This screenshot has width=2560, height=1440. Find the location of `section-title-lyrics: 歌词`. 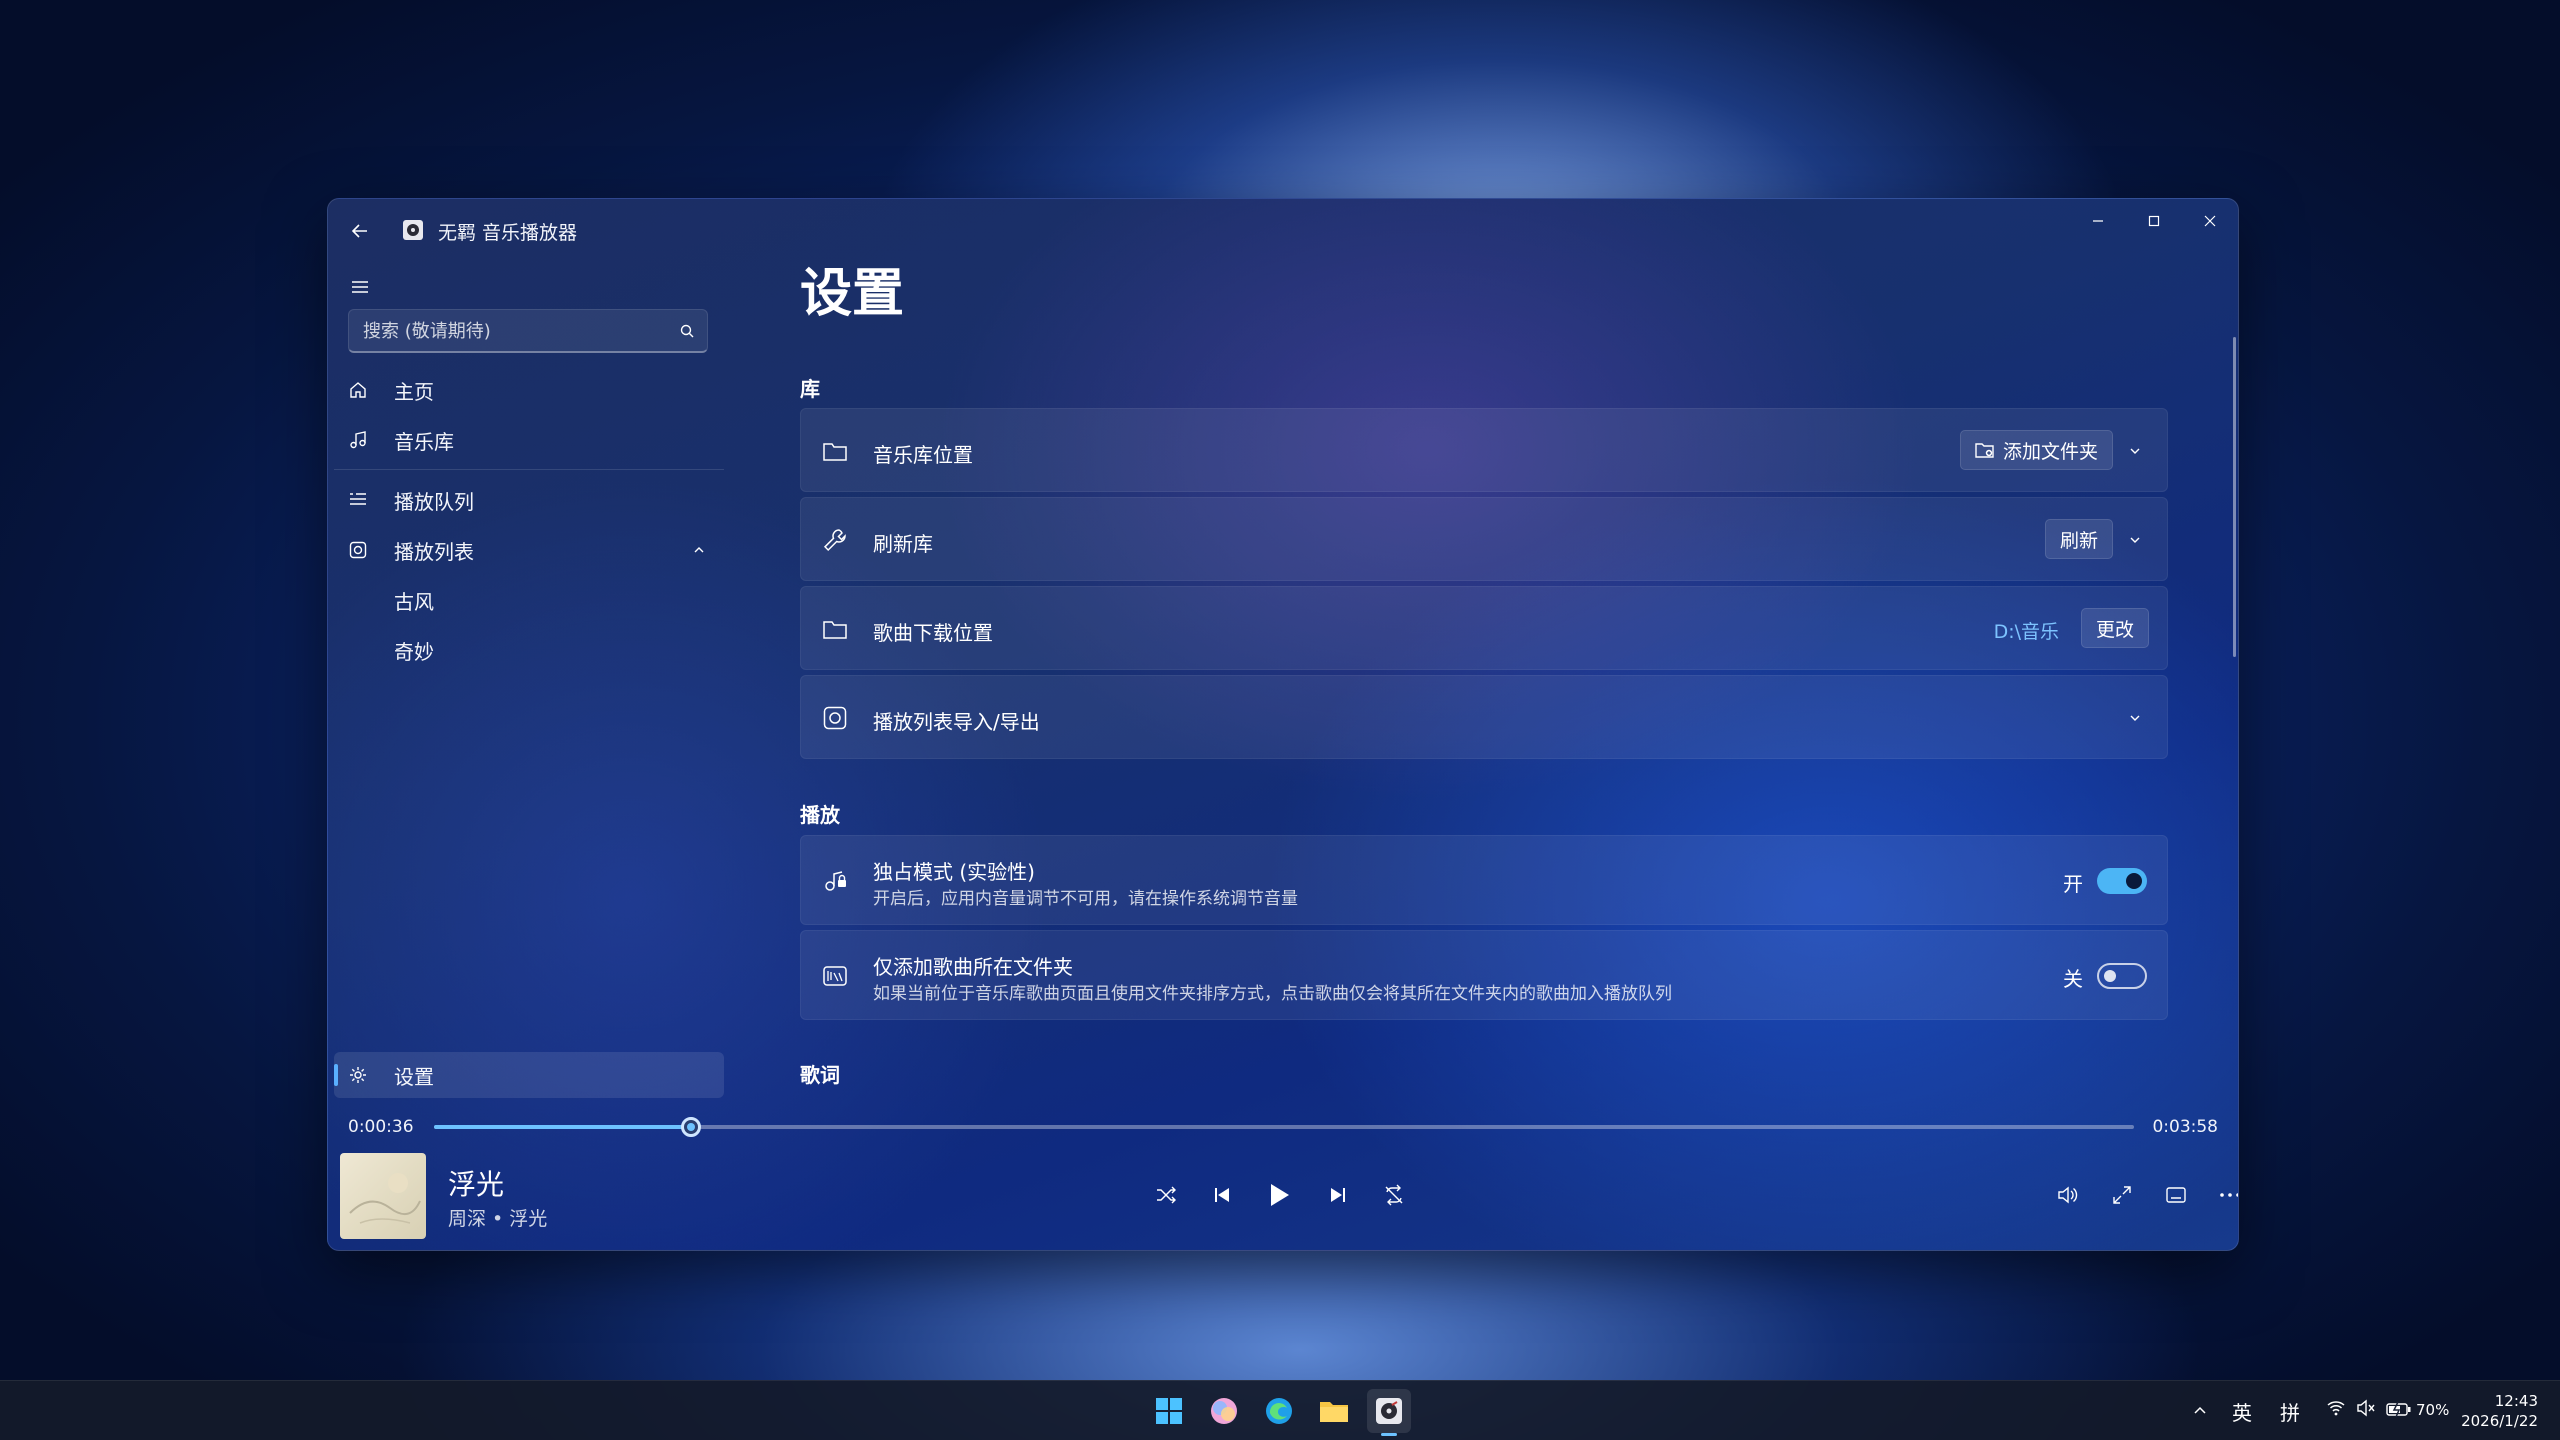

section-title-lyrics: 歌词 is located at coordinates (820, 1075).